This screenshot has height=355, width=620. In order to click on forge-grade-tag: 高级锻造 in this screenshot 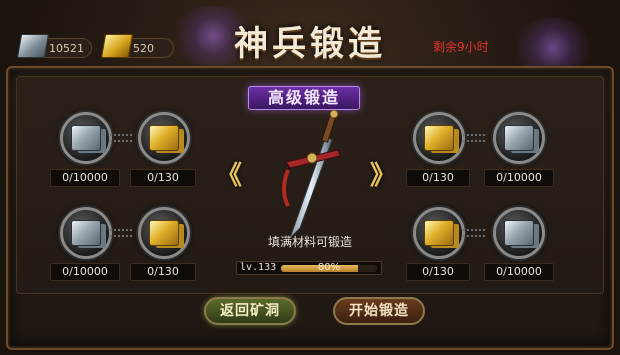, I will do `click(304, 98)`.